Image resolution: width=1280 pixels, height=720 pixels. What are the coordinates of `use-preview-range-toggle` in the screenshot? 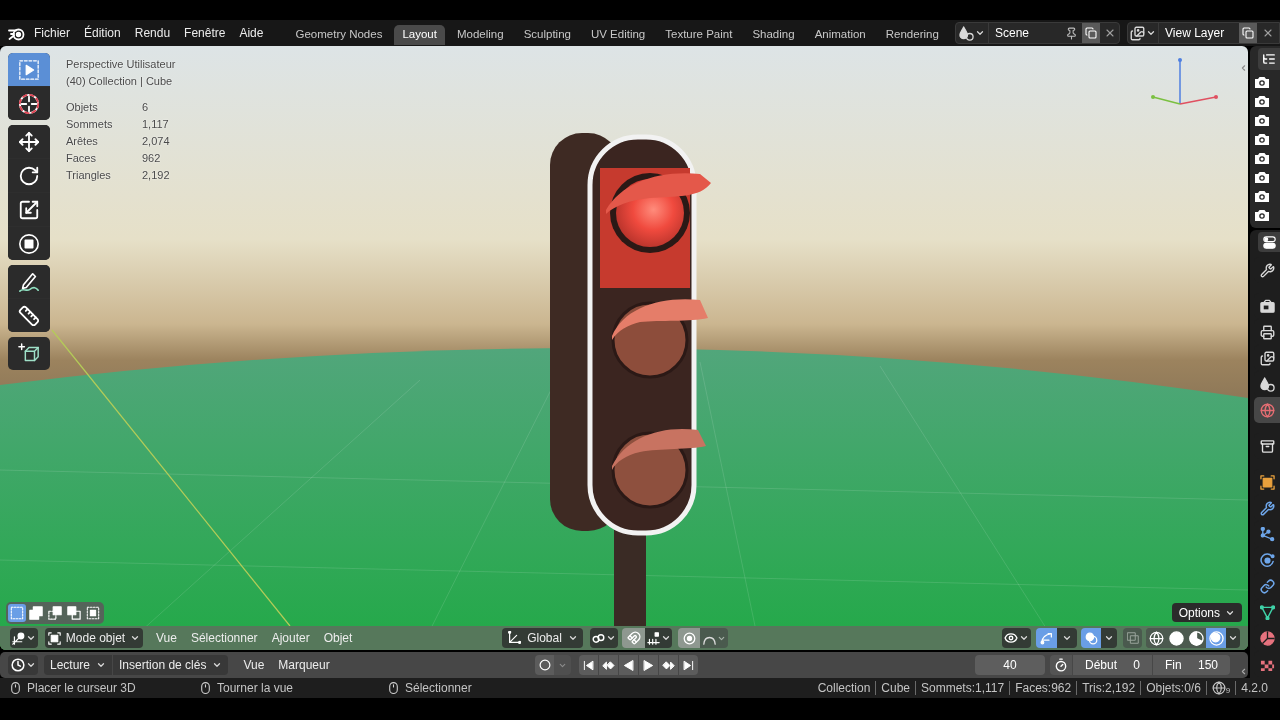 It's located at (1061, 665).